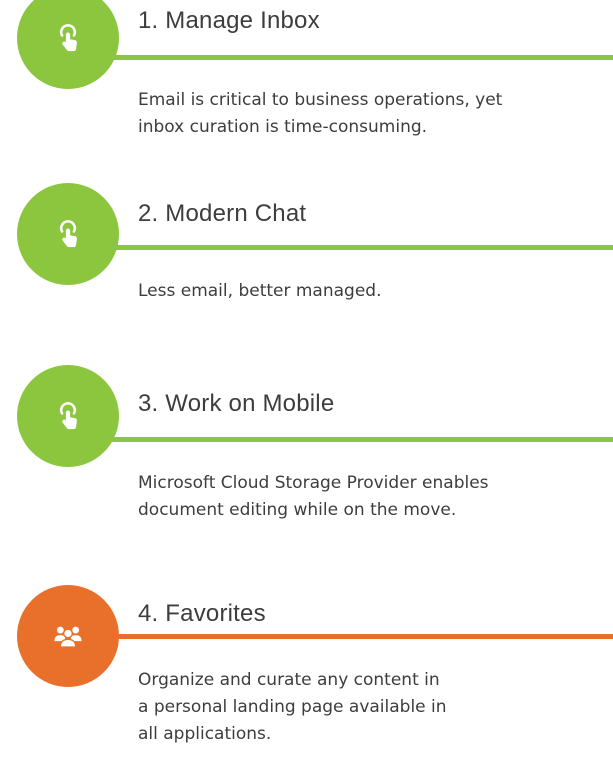 The image size is (613, 760). I want to click on users-group-icon, so click(68, 637).